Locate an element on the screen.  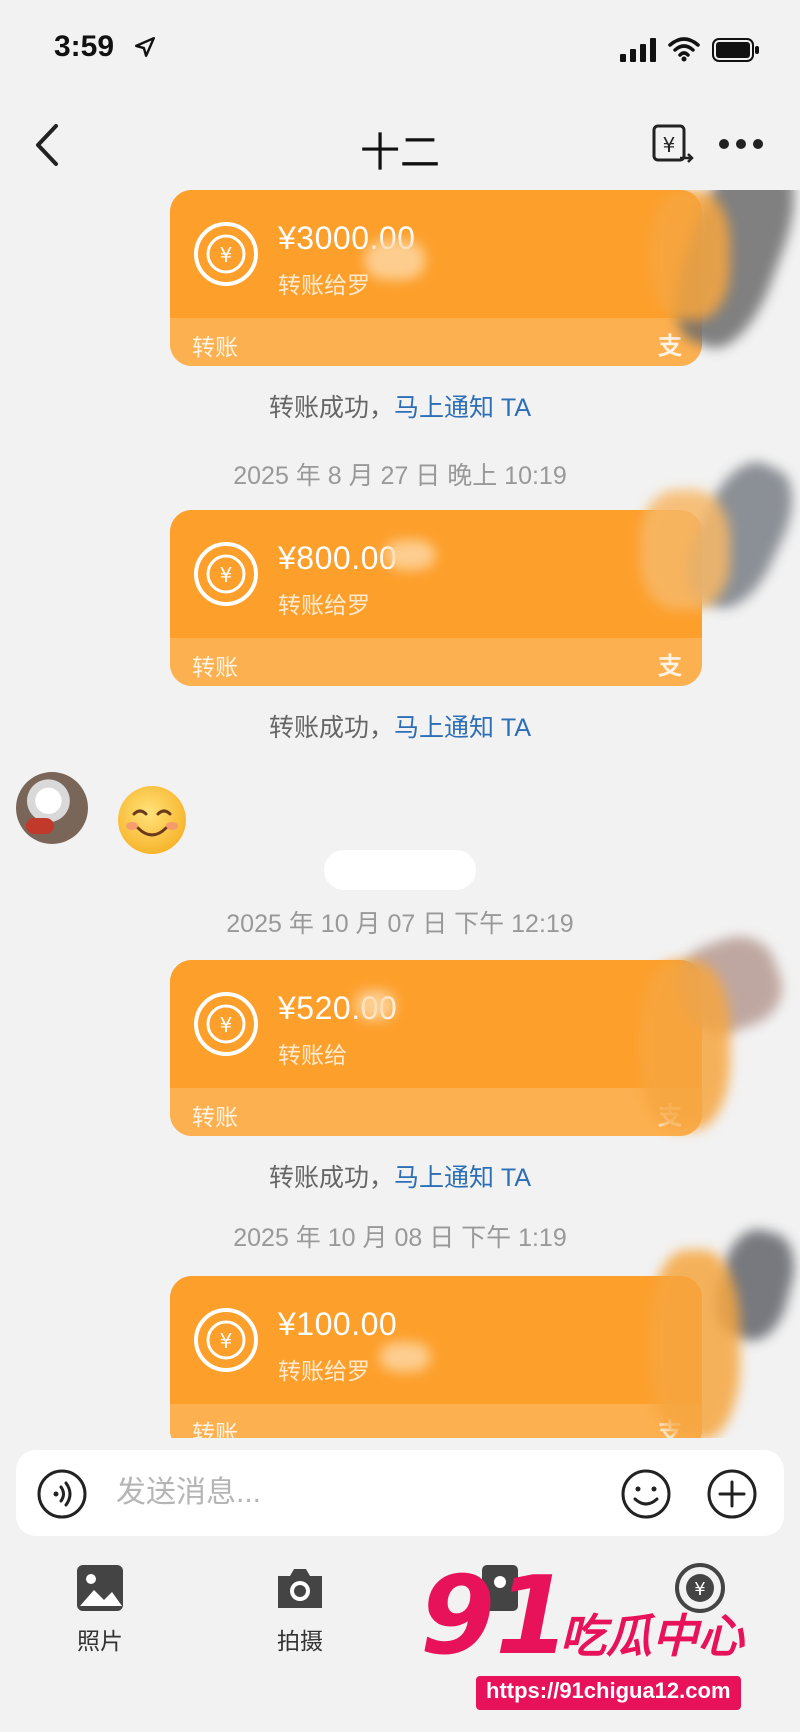
transfer-card-body: ¥ ¥3000.00 转账给罗 is located at coordinates (436, 254).